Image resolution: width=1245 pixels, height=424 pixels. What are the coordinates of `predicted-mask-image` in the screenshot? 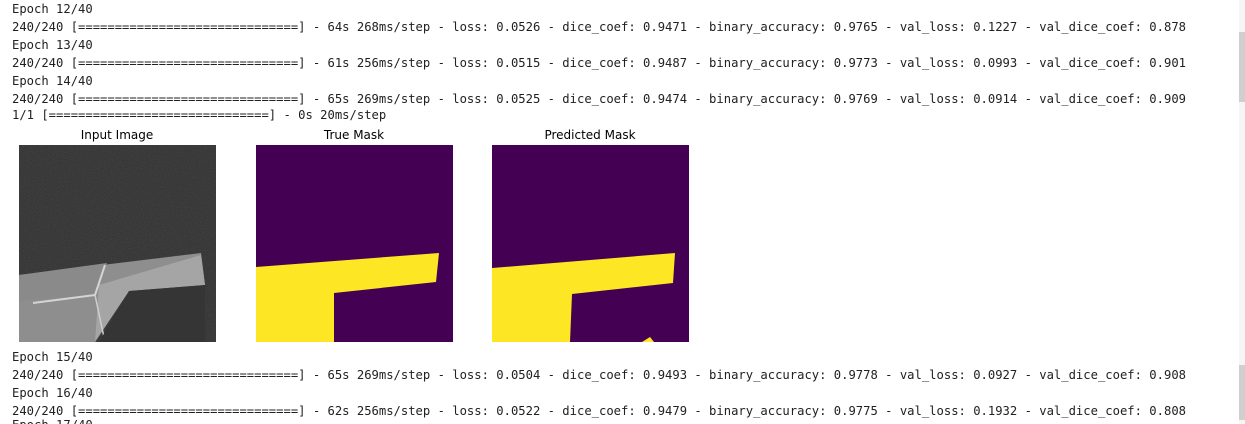 It's located at (590, 243).